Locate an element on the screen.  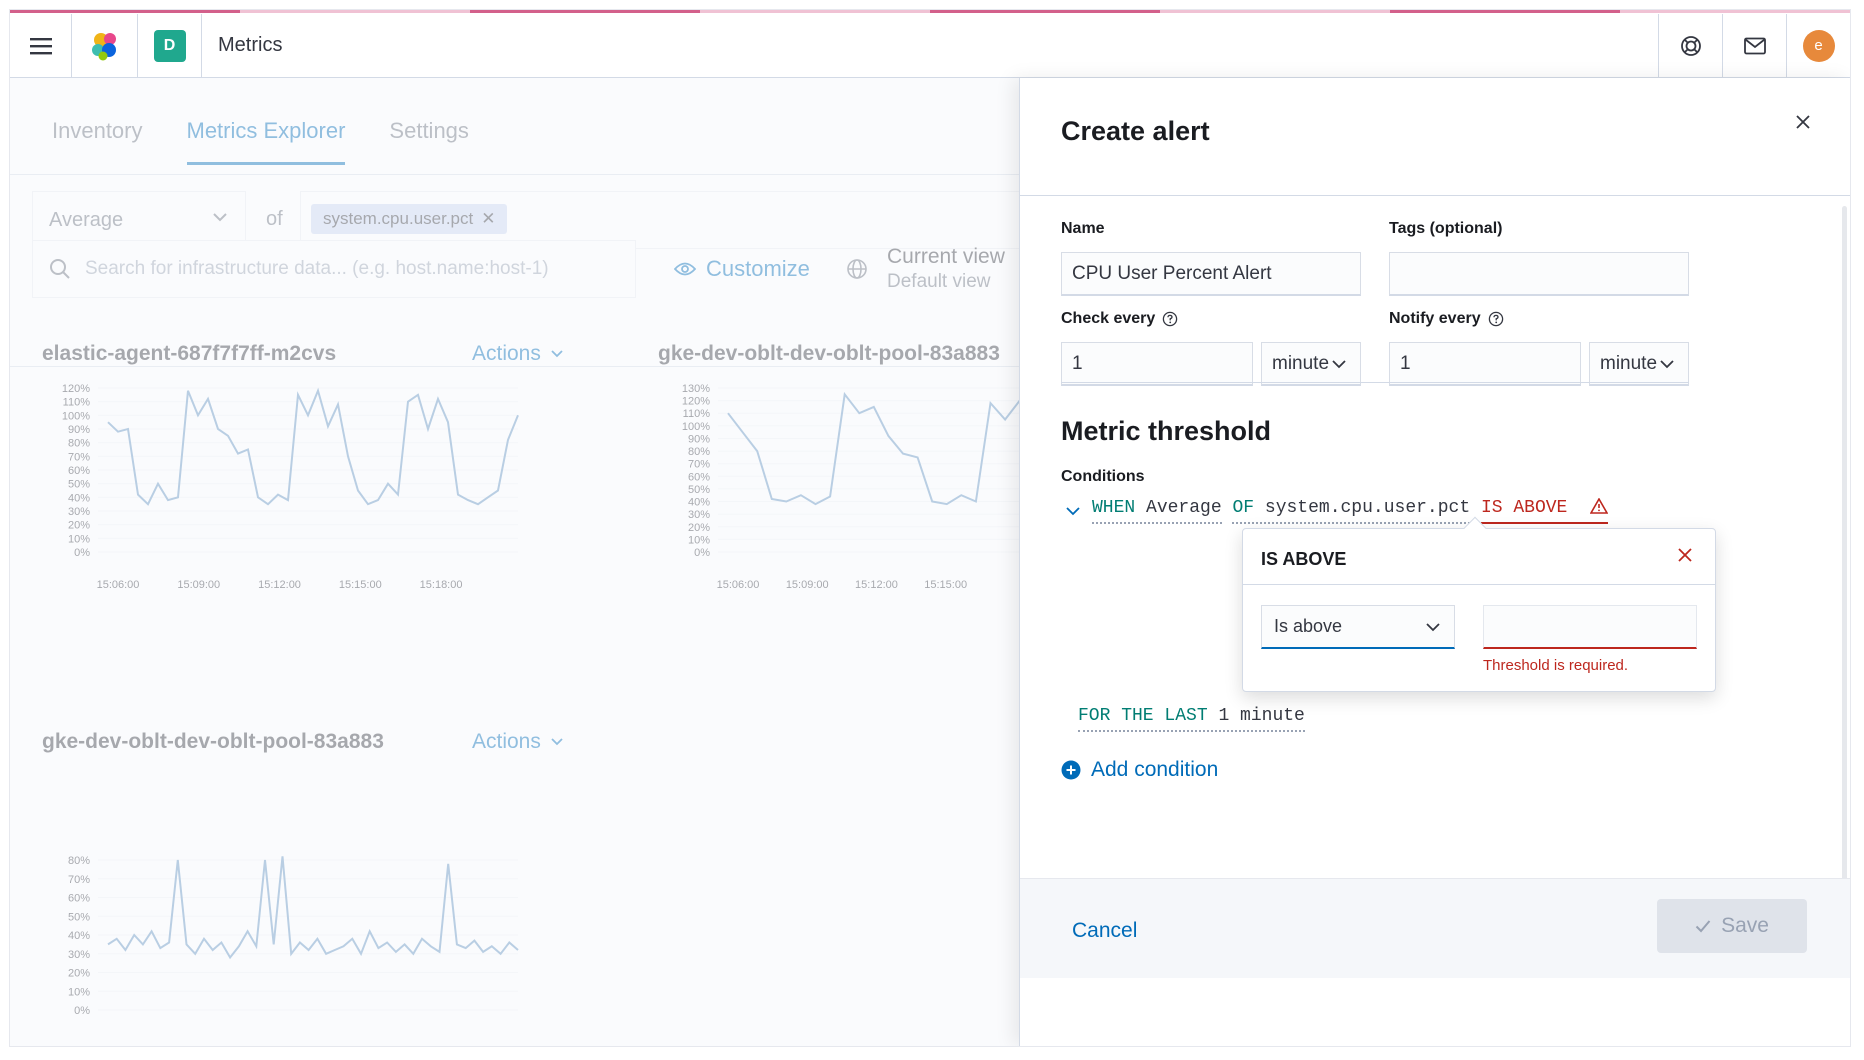
customize-label: Customize is located at coordinates (758, 268).